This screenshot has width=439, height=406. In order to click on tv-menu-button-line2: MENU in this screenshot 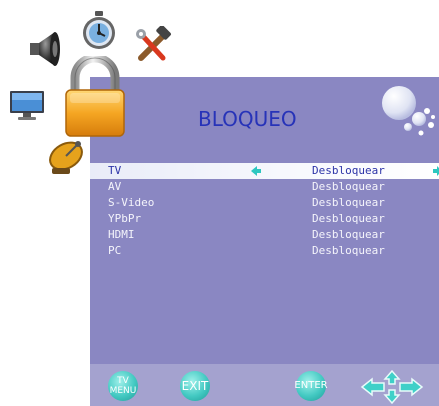, I will do `click(123, 391)`.